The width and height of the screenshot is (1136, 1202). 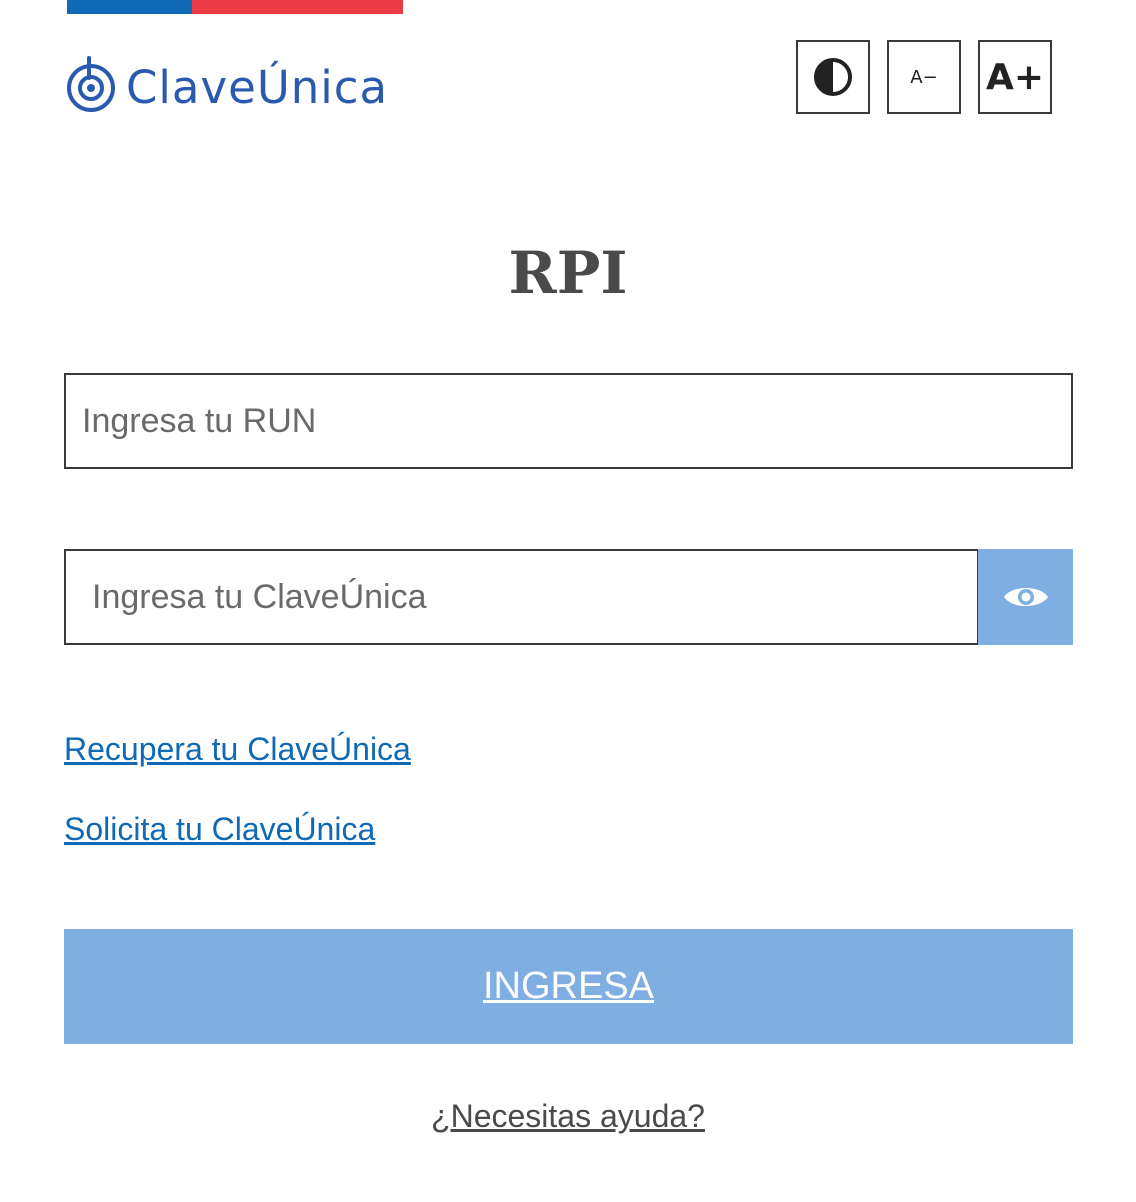 What do you see at coordinates (521, 597) in the screenshot?
I see `password-input` at bounding box center [521, 597].